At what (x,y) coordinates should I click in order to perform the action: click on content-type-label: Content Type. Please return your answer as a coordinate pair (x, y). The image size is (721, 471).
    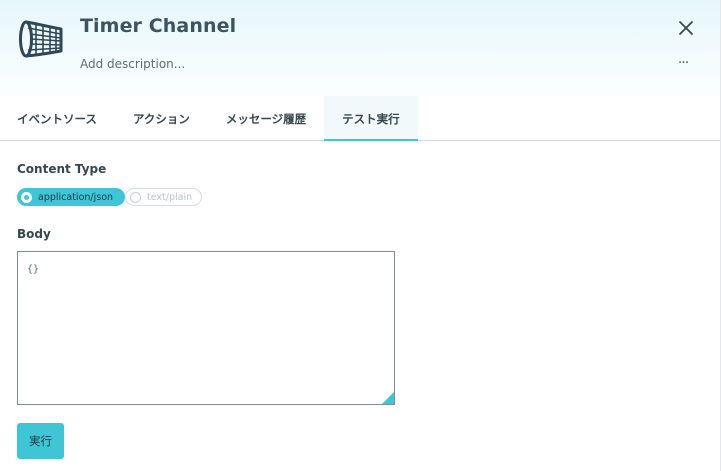
    Looking at the image, I should click on (62, 169).